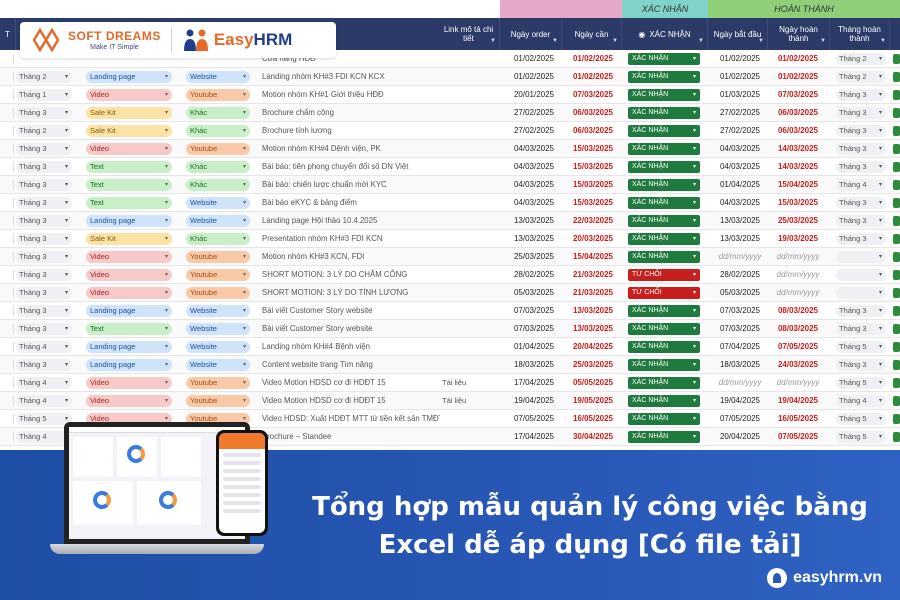 The image size is (900, 600). I want to click on due-date-cell: 13/03/2025, so click(593, 329).